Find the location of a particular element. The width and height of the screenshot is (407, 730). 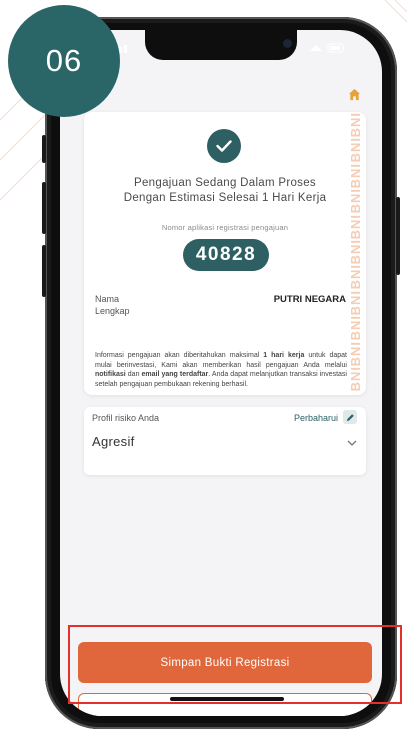

success-check is located at coordinates (224, 146).